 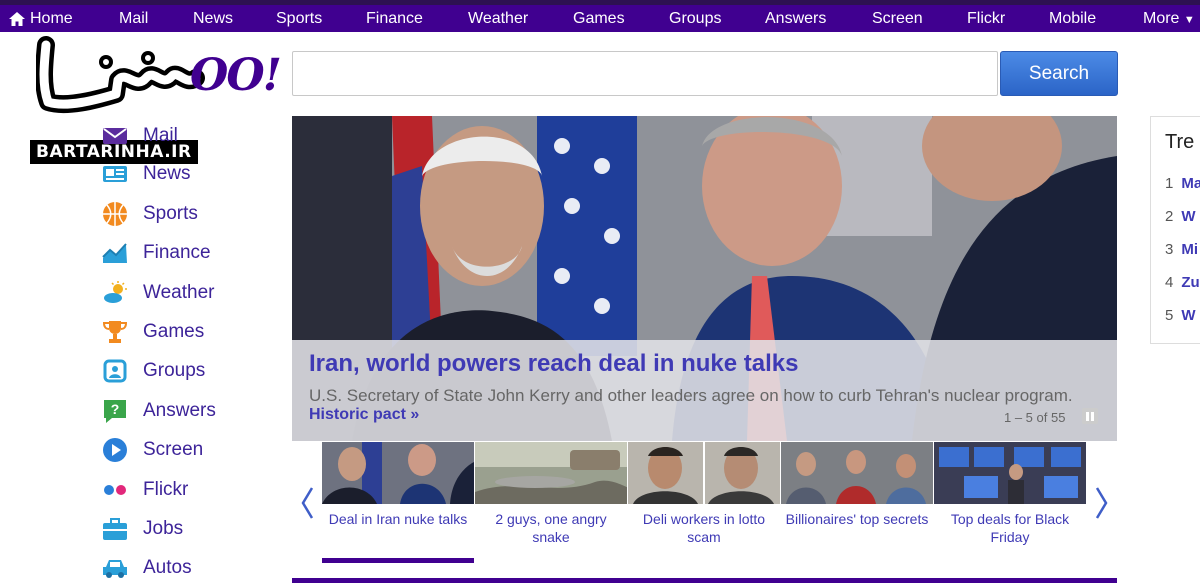 I want to click on thumbnail-label: Deal in Iran nuke talks, so click(x=398, y=519).